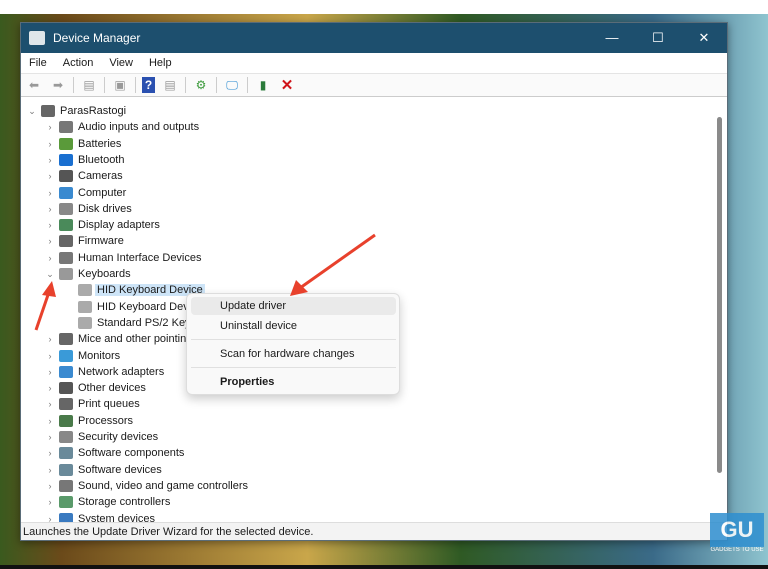 Image resolution: width=768 pixels, height=569 pixels. Describe the element at coordinates (104, 274) in the screenshot. I see `tree-item-label: Keyboards` at that location.